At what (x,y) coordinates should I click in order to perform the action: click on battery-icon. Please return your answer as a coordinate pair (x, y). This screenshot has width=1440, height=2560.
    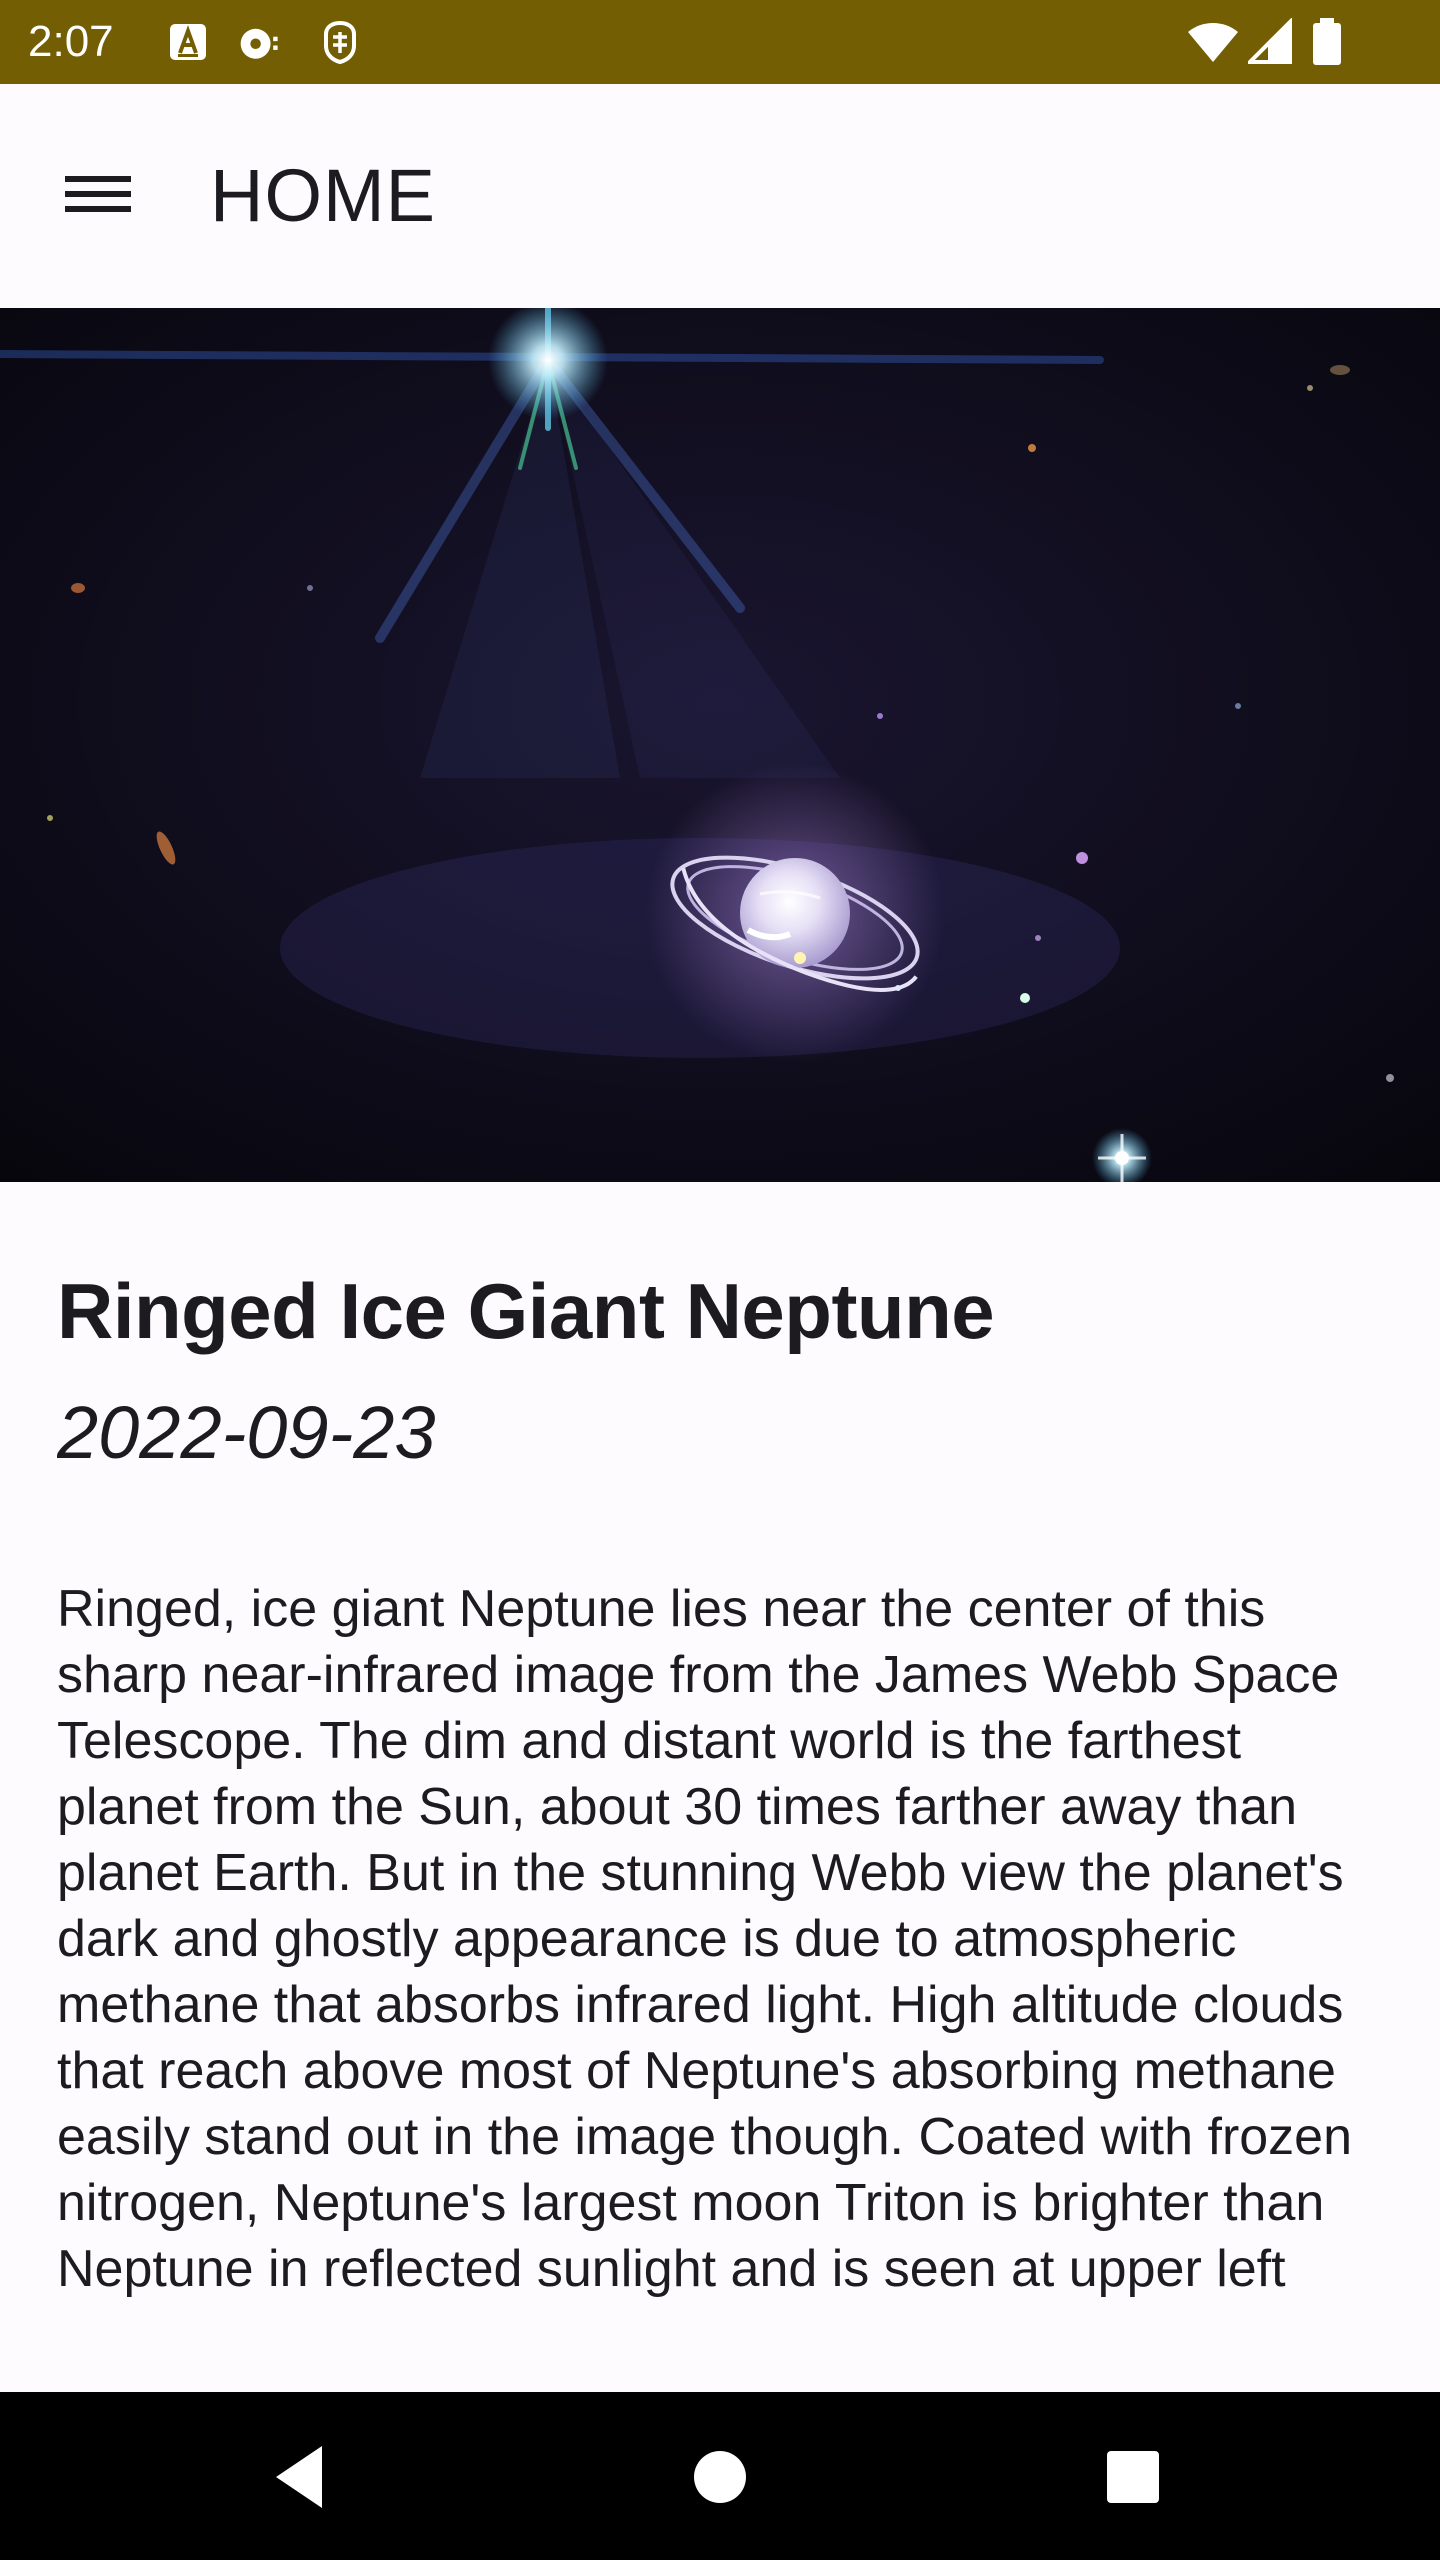
    Looking at the image, I should click on (1327, 41).